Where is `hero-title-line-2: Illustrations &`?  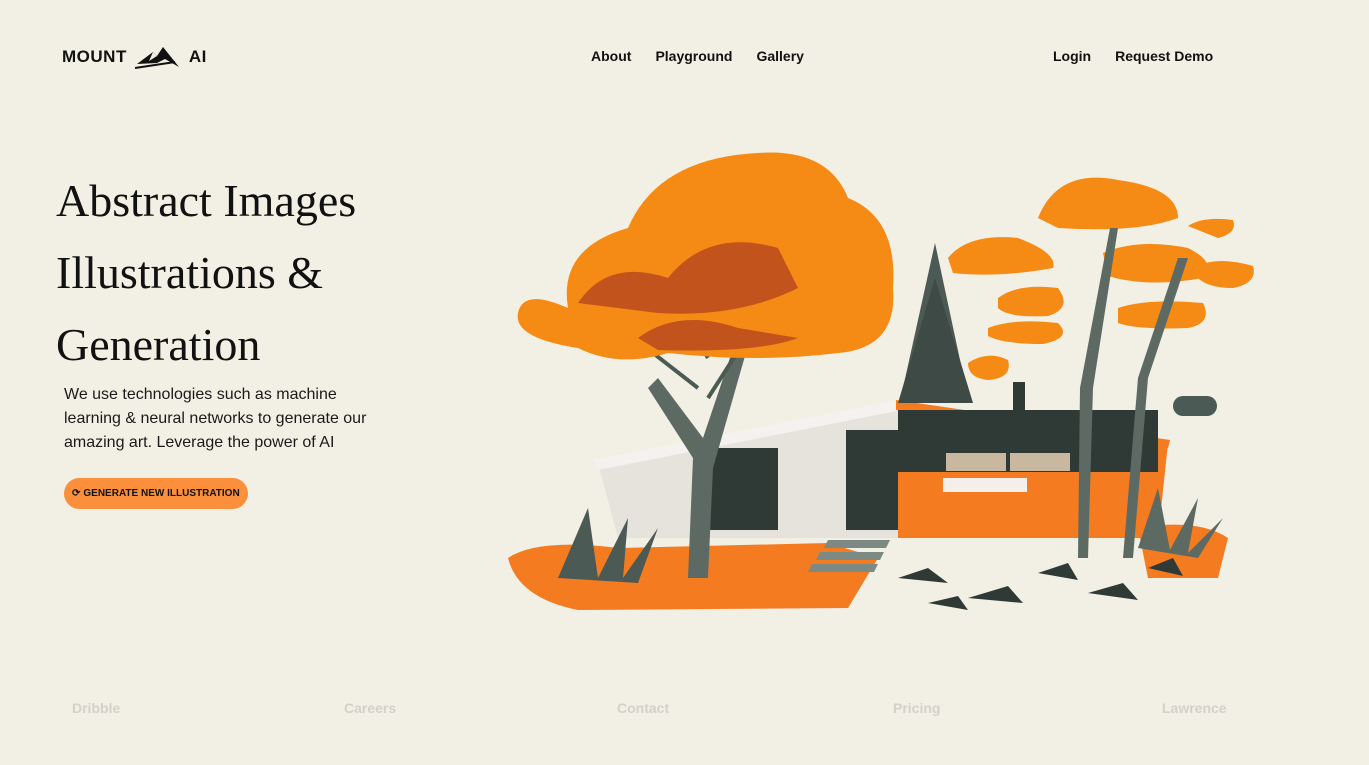 hero-title-line-2: Illustrations & is located at coordinates (190, 272).